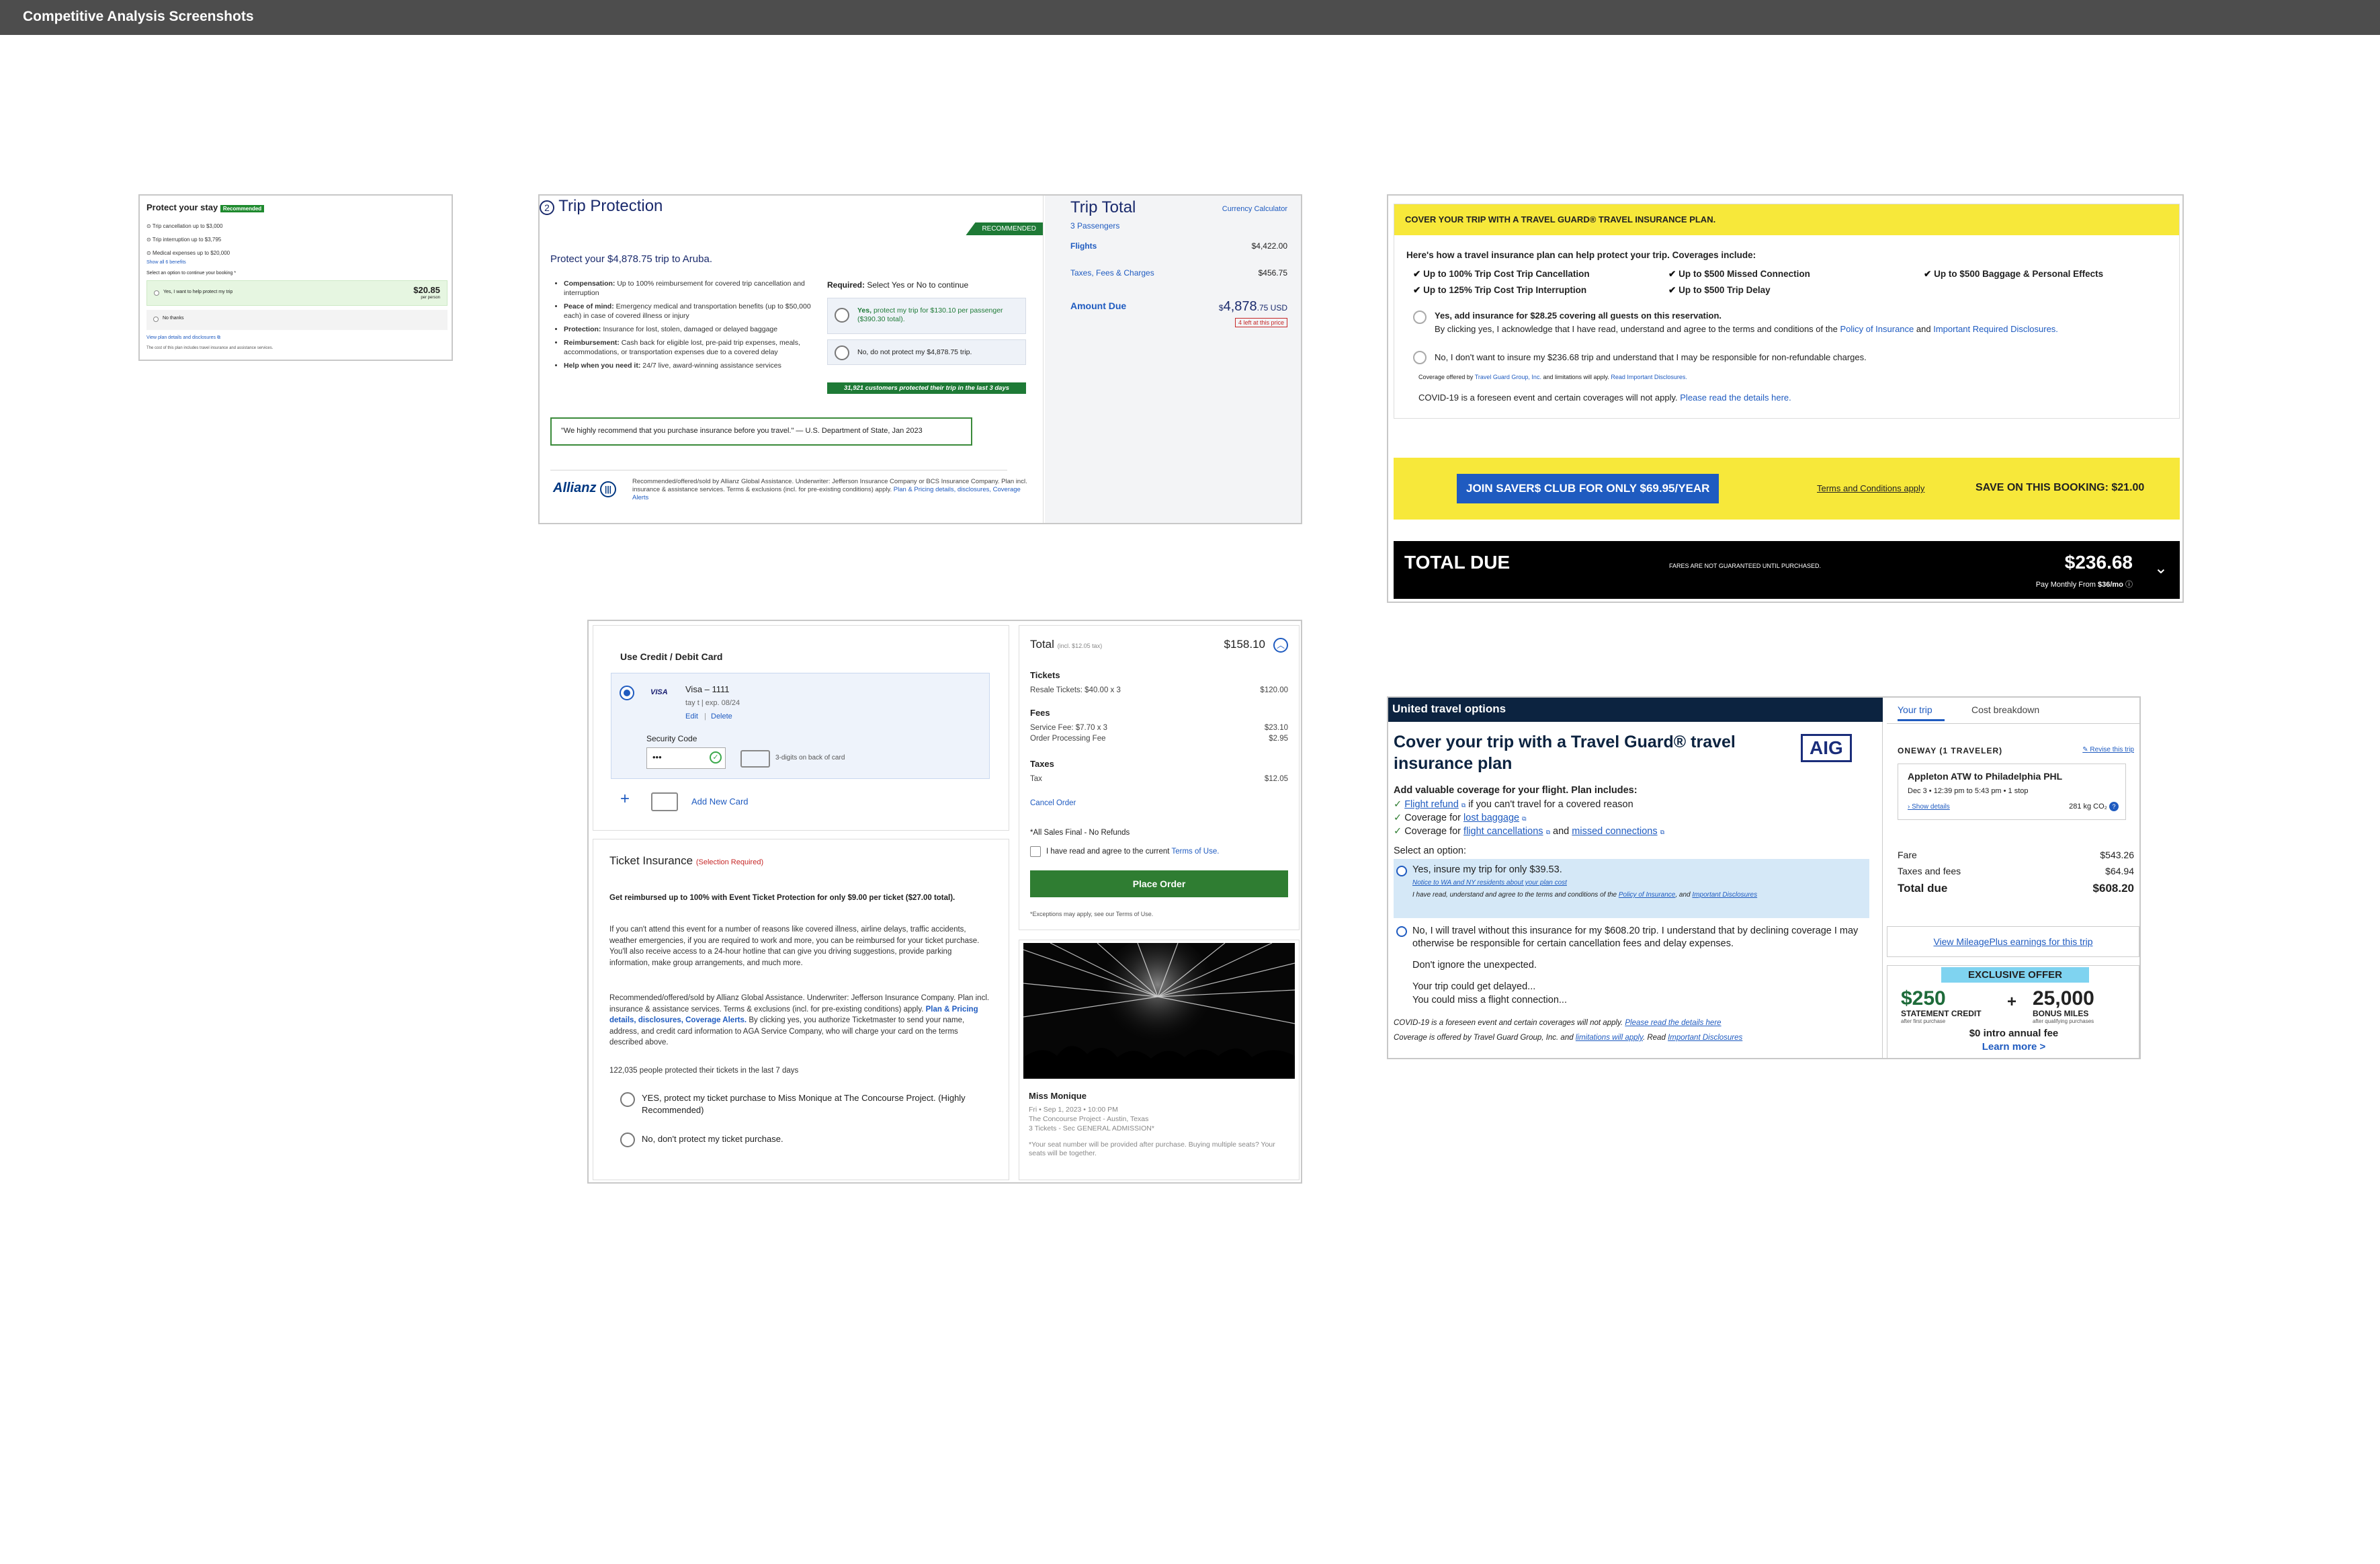 Image resolution: width=2380 pixels, height=1564 pixels. What do you see at coordinates (713, 1139) in the screenshot?
I see `no-option-label: No, don't protect my ticket purchase.` at bounding box center [713, 1139].